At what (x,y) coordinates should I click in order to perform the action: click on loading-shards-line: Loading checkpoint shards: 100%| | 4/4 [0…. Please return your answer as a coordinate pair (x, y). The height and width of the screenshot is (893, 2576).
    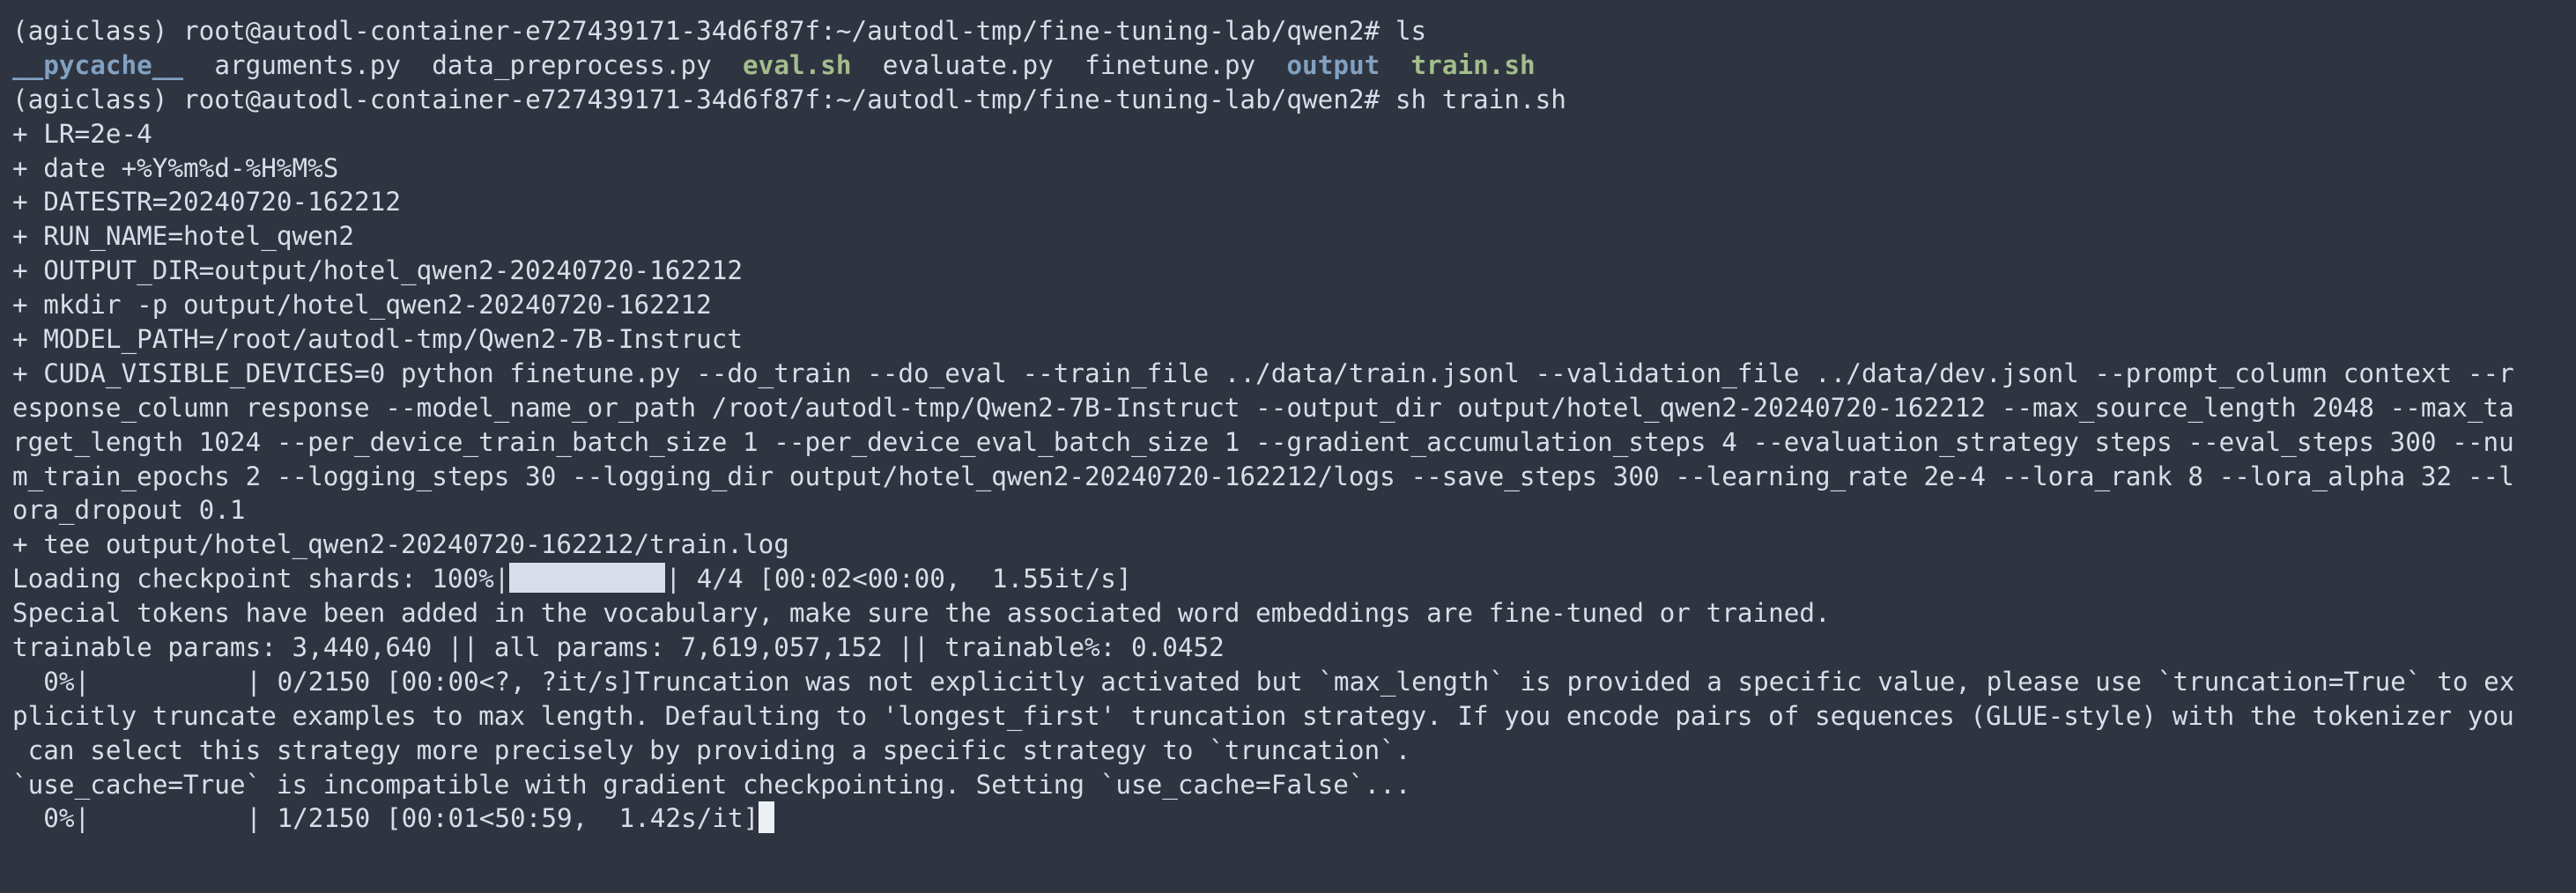
    Looking at the image, I should click on (1288, 579).